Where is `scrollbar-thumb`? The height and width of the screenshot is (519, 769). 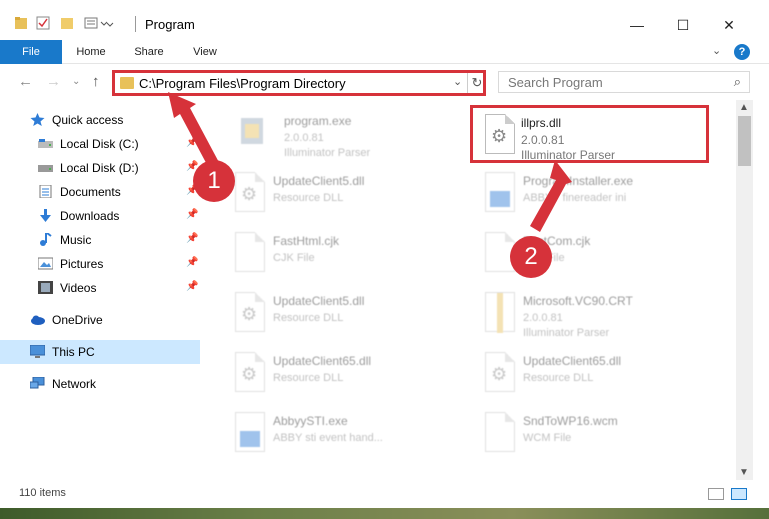 scrollbar-thumb is located at coordinates (744, 141).